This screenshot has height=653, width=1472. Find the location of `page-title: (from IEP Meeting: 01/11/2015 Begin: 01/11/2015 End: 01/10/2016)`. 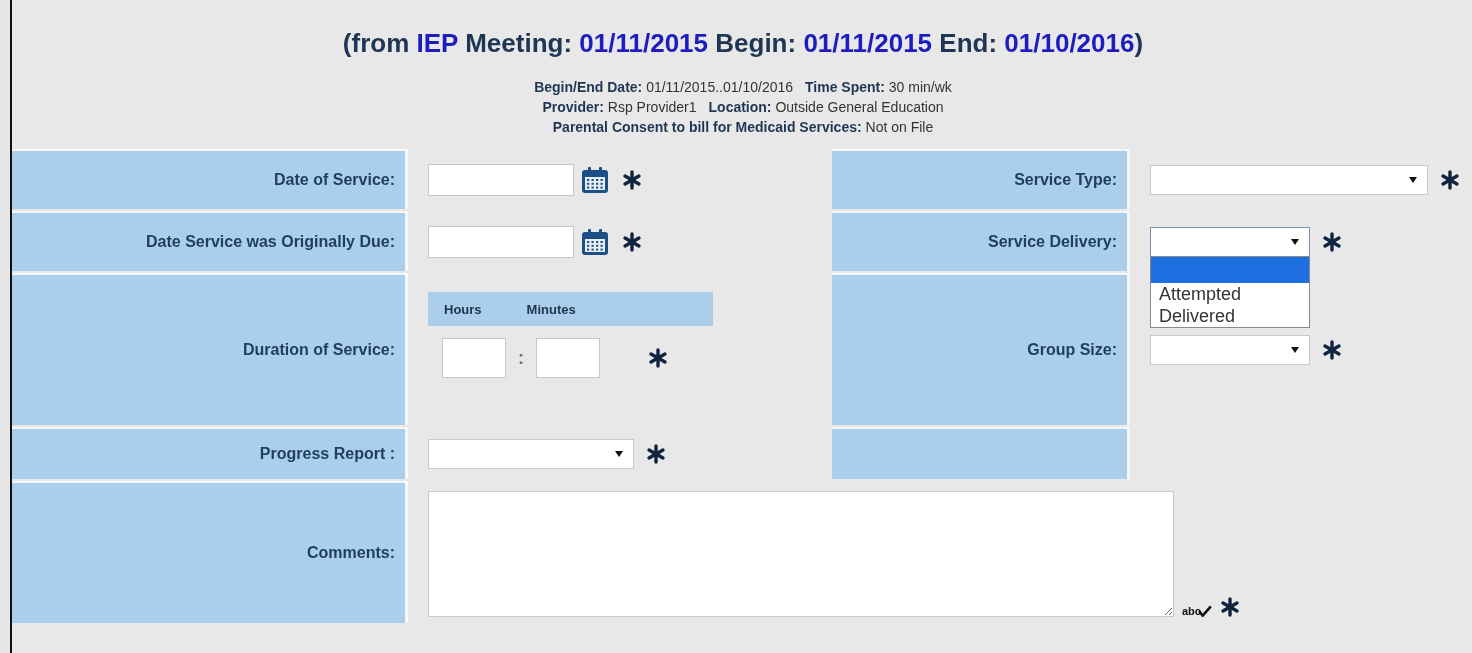

page-title: (from IEP Meeting: 01/11/2015 Begin: 01/11/2015 End: 01/10/2016) is located at coordinates (743, 43).